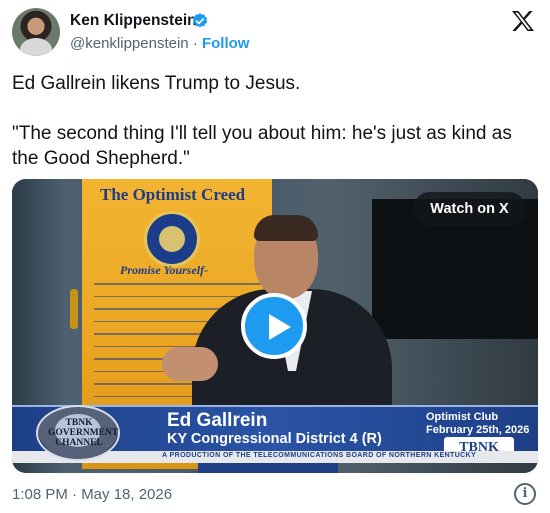 The width and height of the screenshot is (550, 513). Describe the element at coordinates (469, 209) in the screenshot. I see `watch-on-x-button: Watch on X` at that location.